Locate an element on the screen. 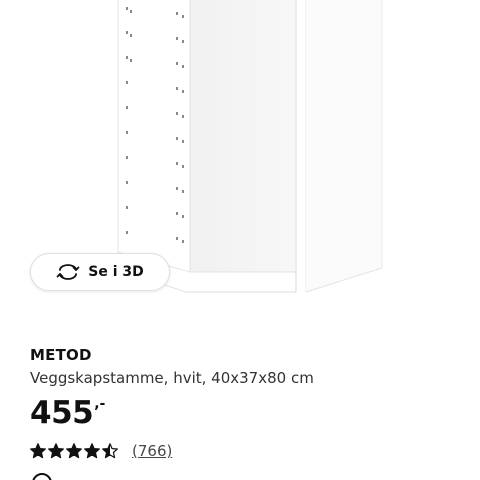 The image size is (480, 480). rating-stars is located at coordinates (74, 451).